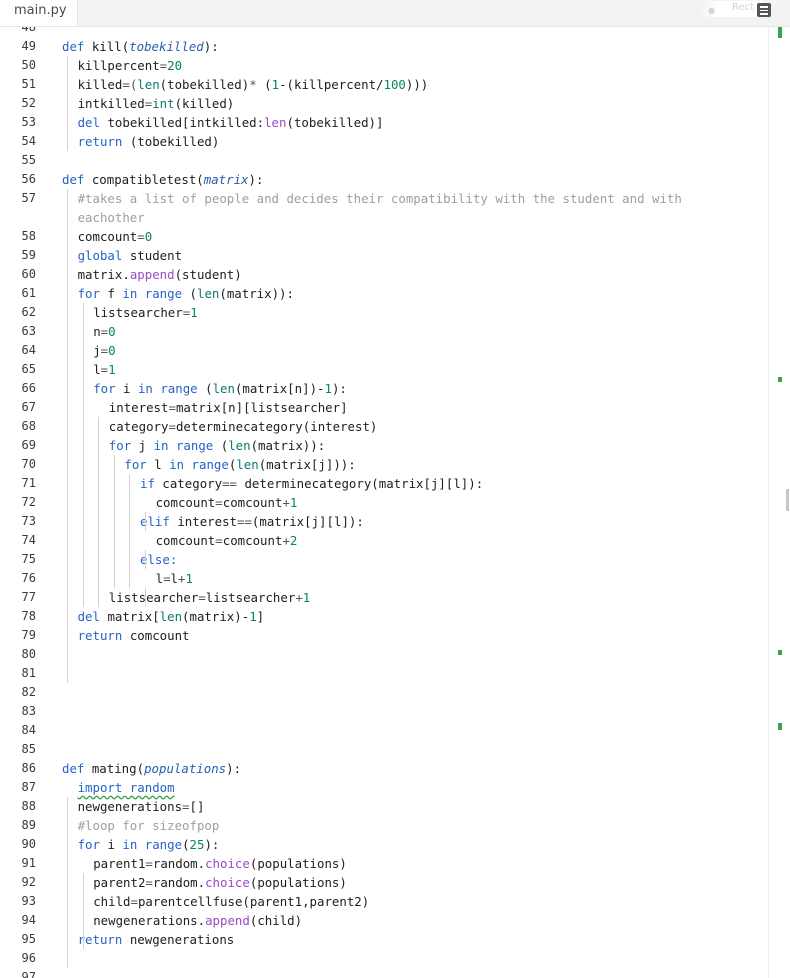  I want to click on code-line: 78 del matrix[len(matrix)-1], so click(384, 616).